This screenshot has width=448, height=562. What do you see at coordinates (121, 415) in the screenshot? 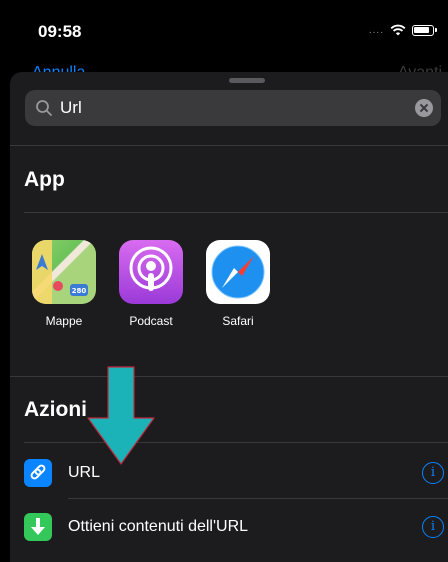
I see `annotation-arrow-icon` at bounding box center [121, 415].